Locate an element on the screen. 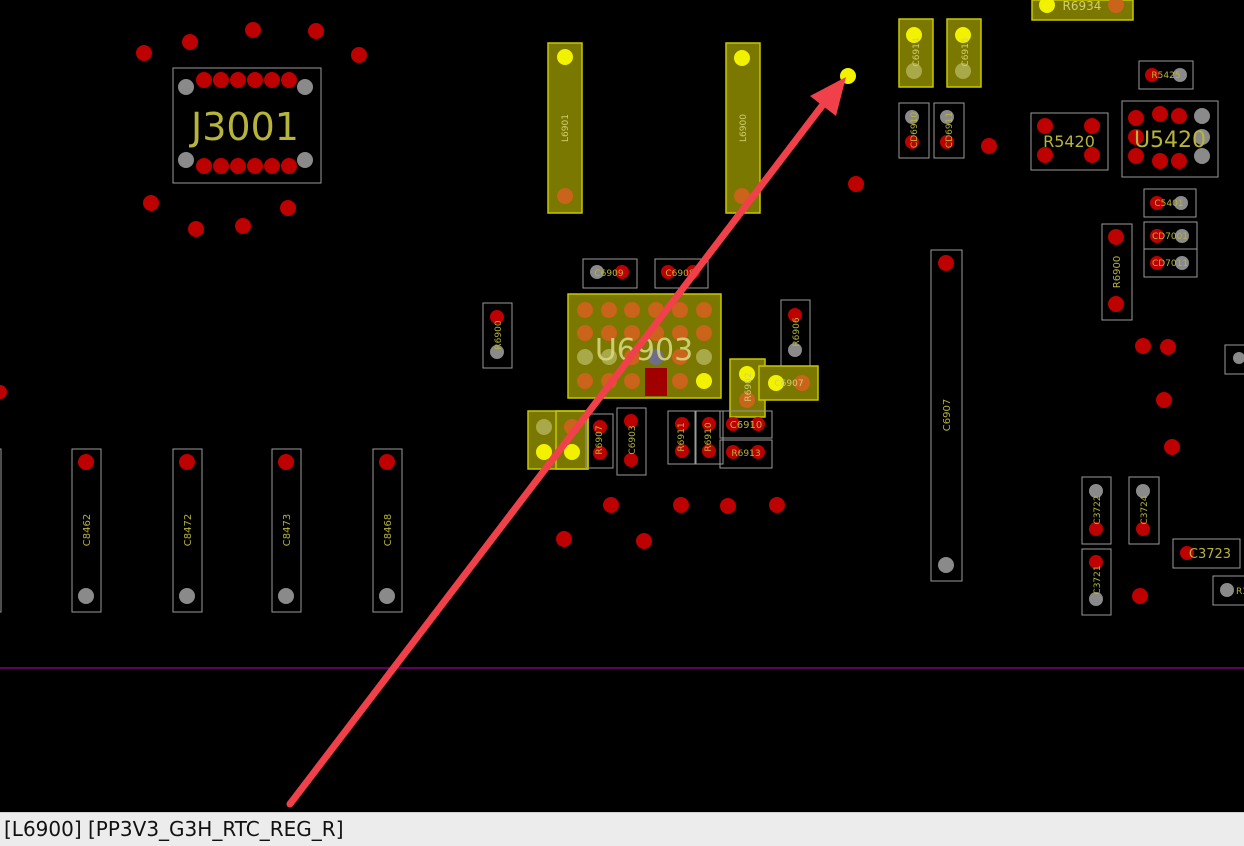 The image size is (1244, 846). component-r6913: R6913 is located at coordinates (746, 454).